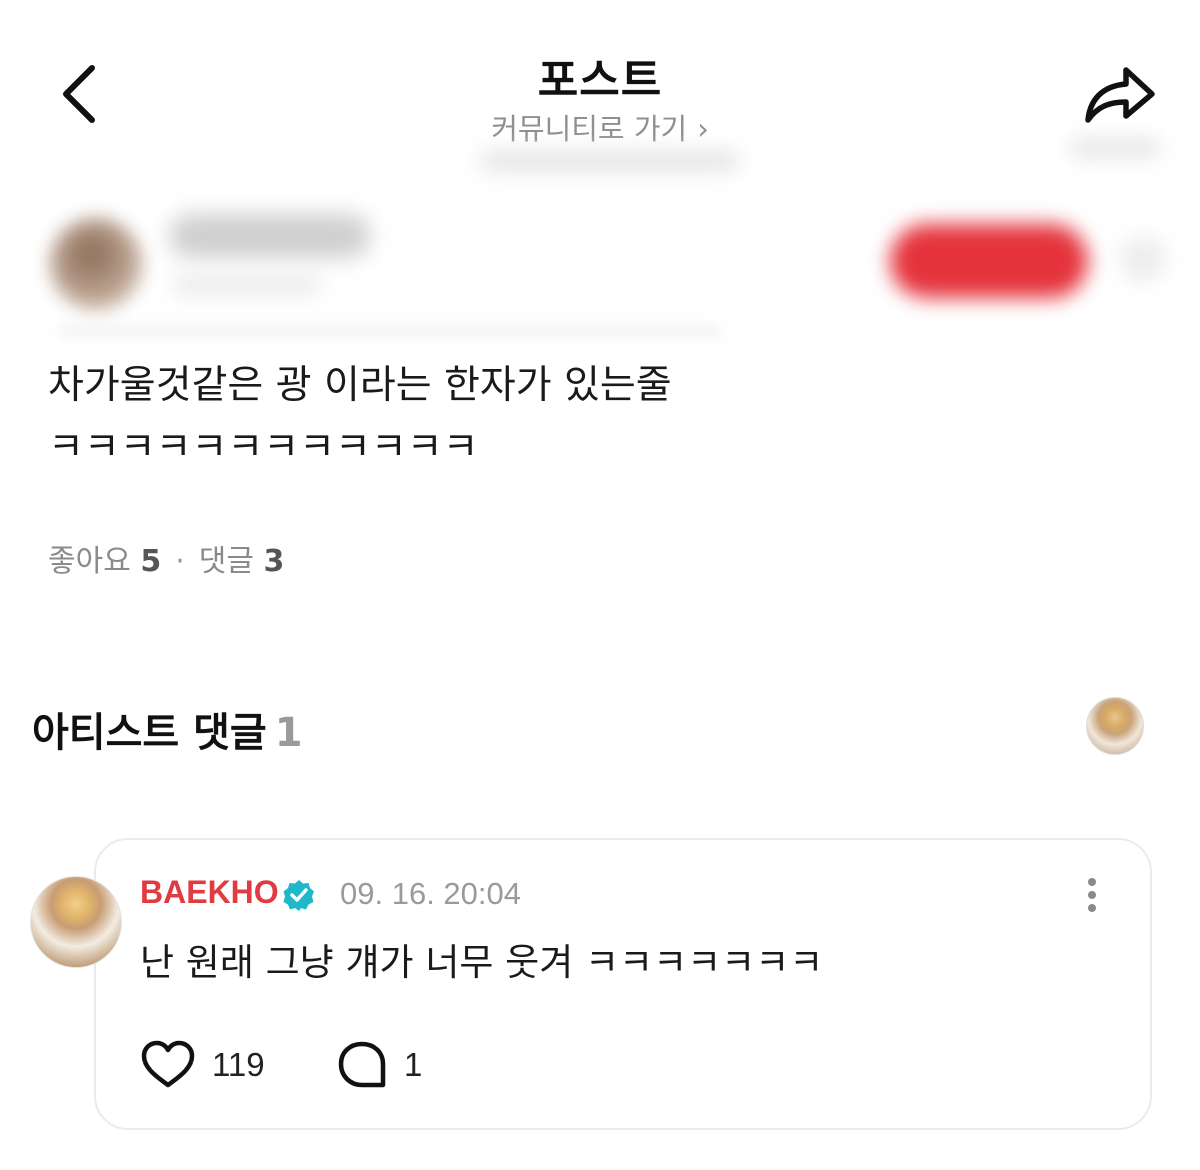 The image size is (1200, 1170). I want to click on comments-count: 3, so click(274, 561).